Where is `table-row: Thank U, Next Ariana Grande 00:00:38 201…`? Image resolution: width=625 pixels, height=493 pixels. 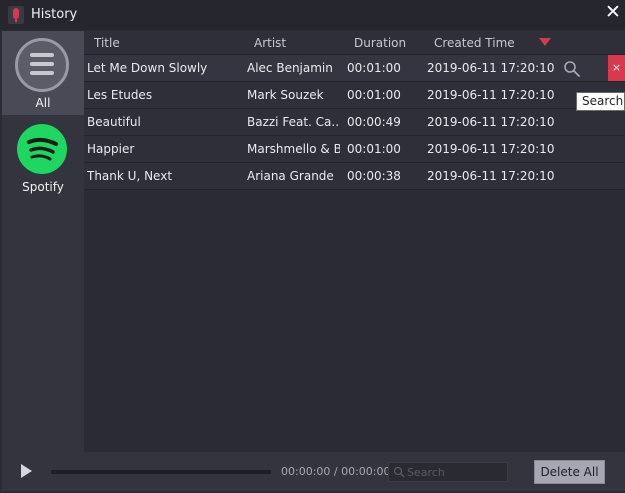
table-row: Thank U, Next Ariana Grande 00:00:38 201… is located at coordinates (354, 176).